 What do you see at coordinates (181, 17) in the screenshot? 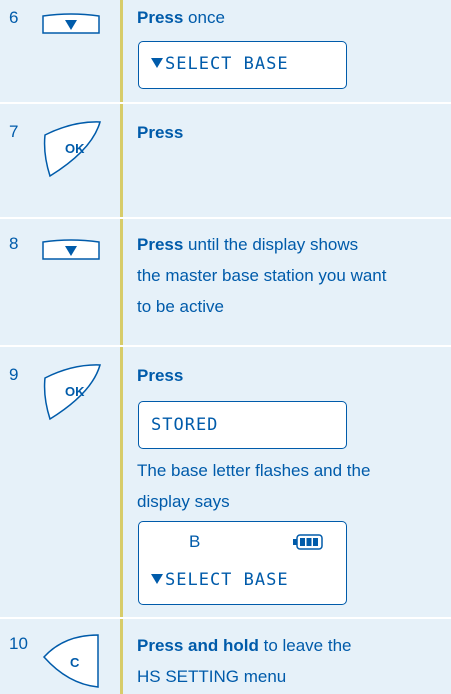
I see `step-instruction: Press once` at bounding box center [181, 17].